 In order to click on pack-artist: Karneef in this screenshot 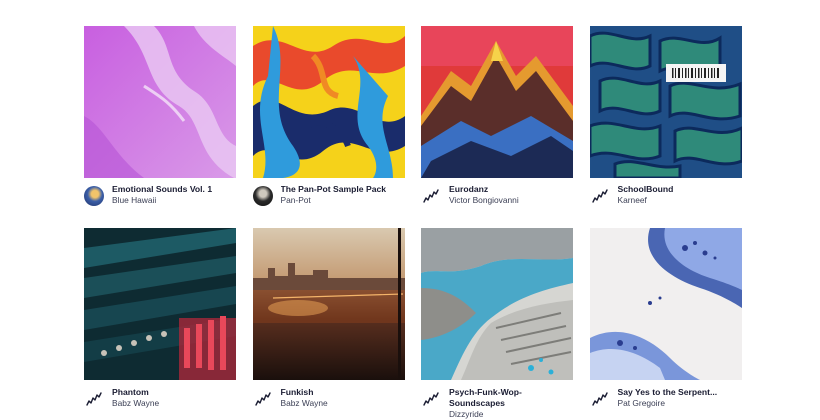, I will do `click(646, 200)`.